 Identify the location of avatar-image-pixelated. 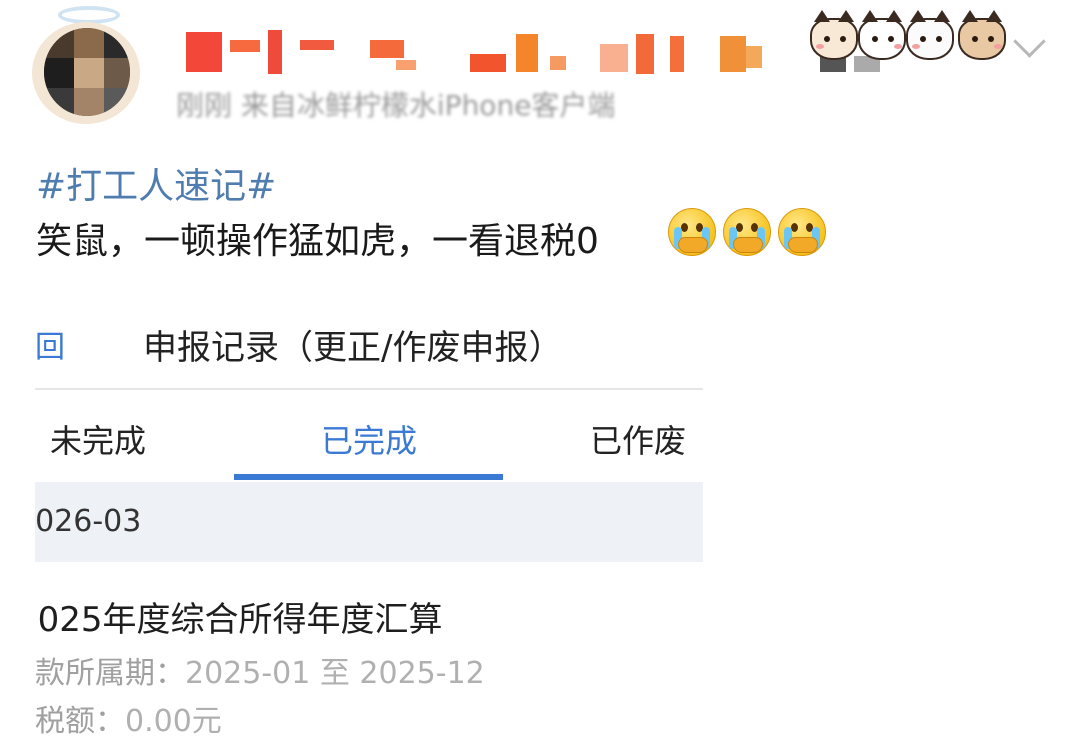
(87, 72).